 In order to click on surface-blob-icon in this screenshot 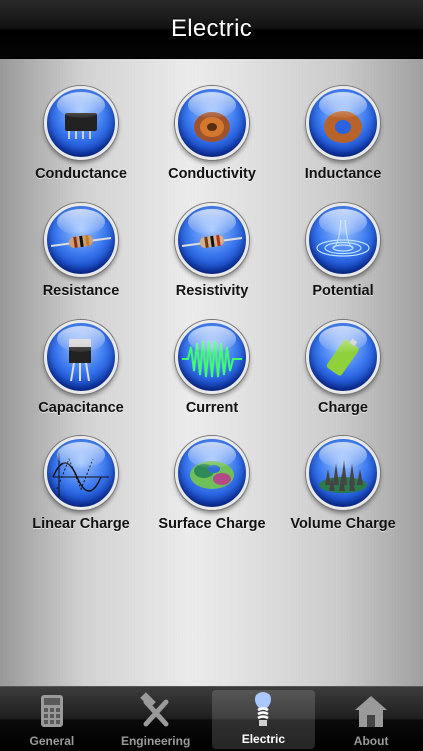, I will do `click(212, 473)`.